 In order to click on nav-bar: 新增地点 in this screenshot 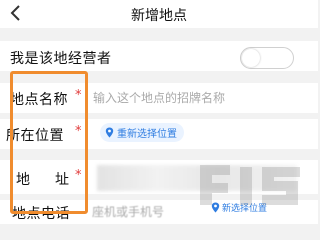, I will do `click(159, 14)`.